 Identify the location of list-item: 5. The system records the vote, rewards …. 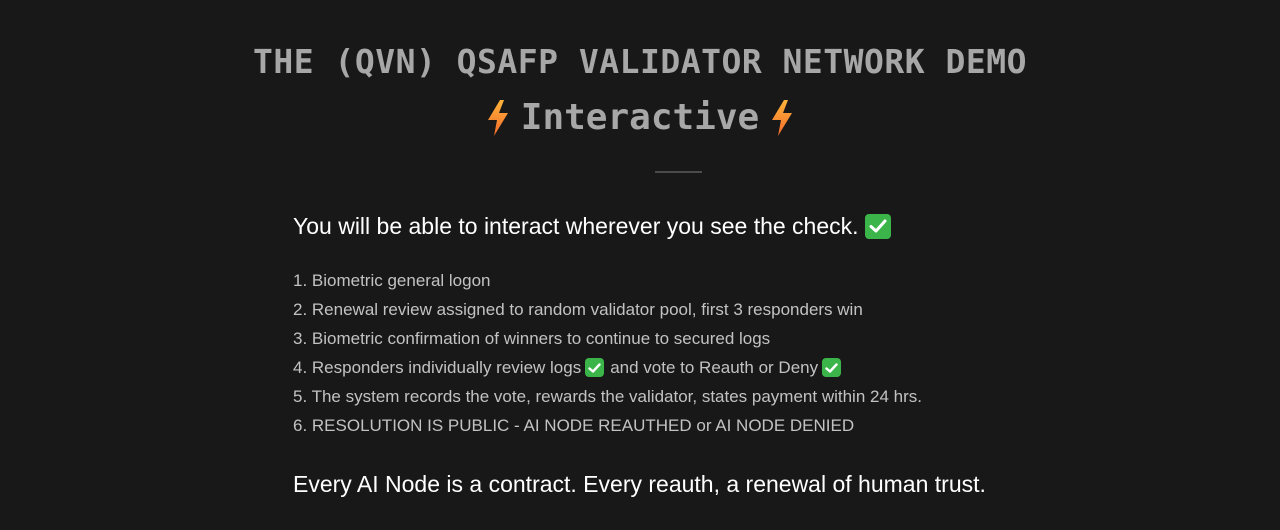
(607, 396).